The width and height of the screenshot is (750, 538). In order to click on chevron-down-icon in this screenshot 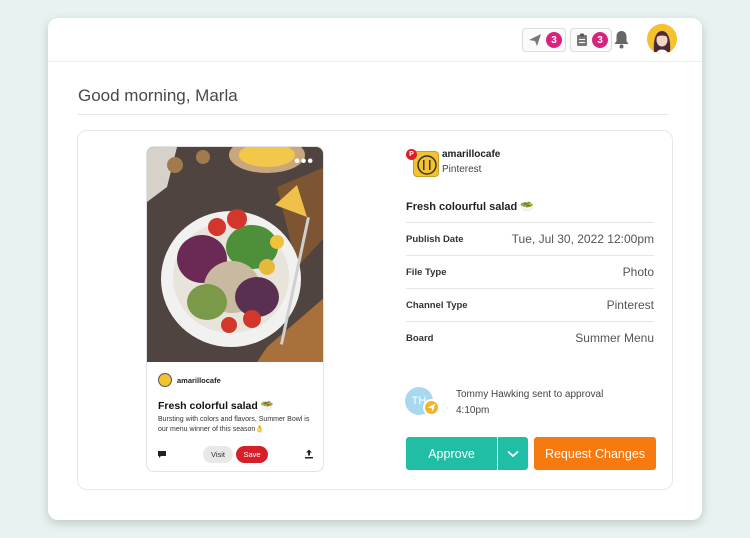, I will do `click(513, 453)`.